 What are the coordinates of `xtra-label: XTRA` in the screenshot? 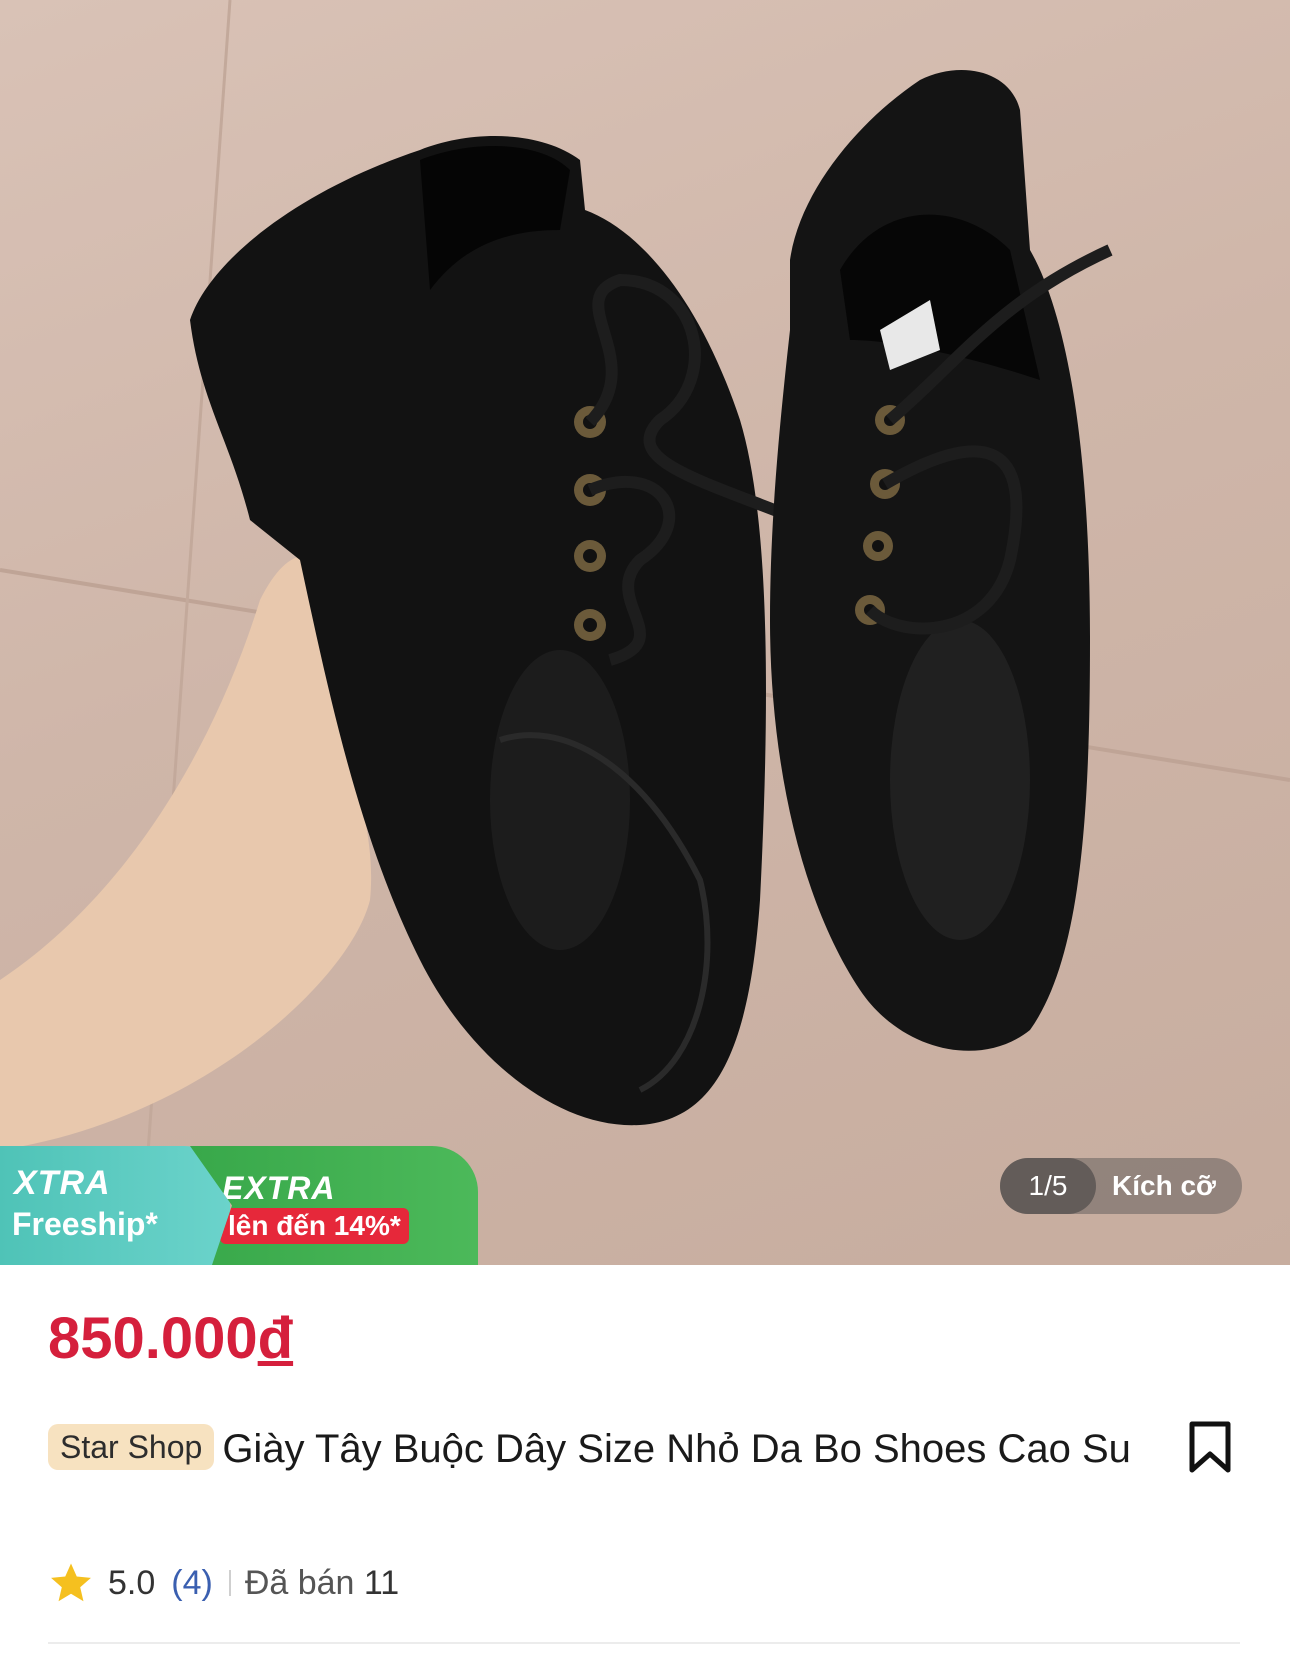 It's located at (62, 1183).